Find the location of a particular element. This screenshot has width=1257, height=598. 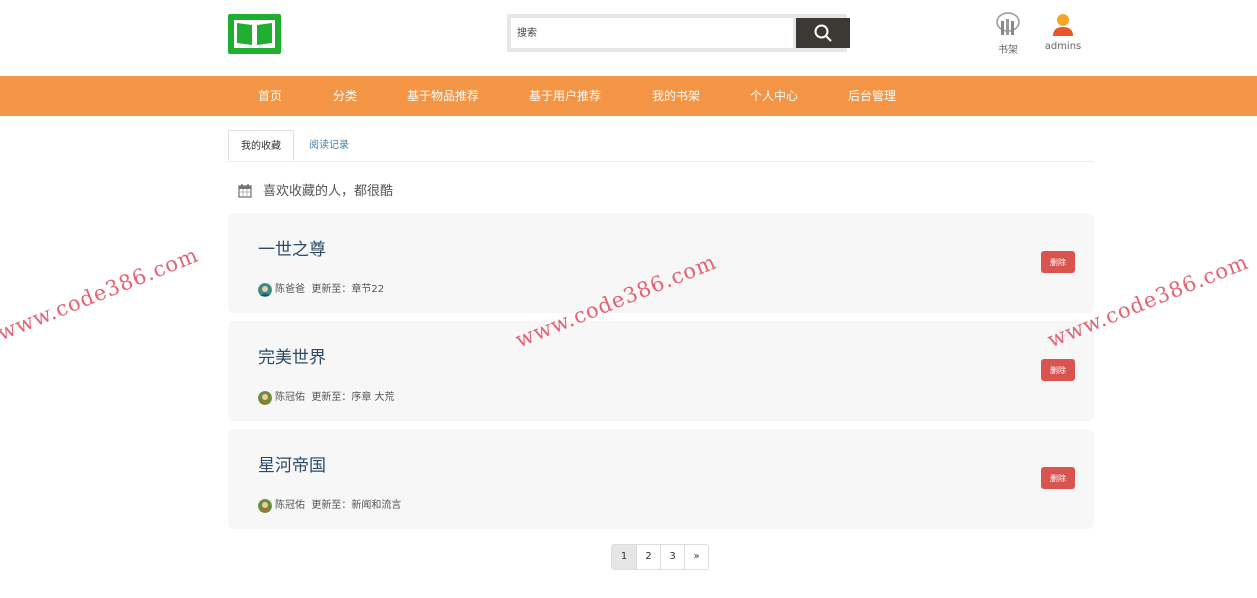

book-title: 完美世界 is located at coordinates (292, 355).